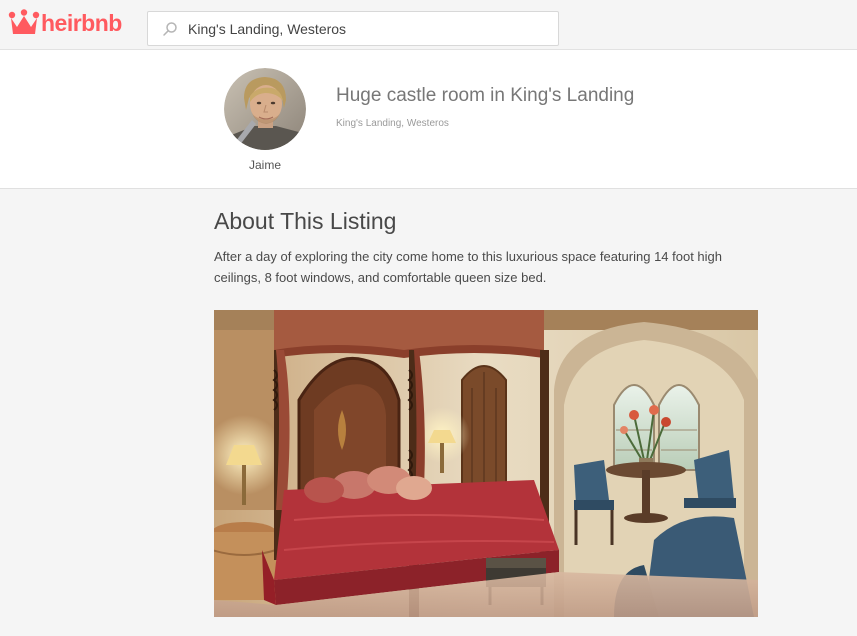 This screenshot has width=857, height=636. I want to click on host-avatar, so click(265, 109).